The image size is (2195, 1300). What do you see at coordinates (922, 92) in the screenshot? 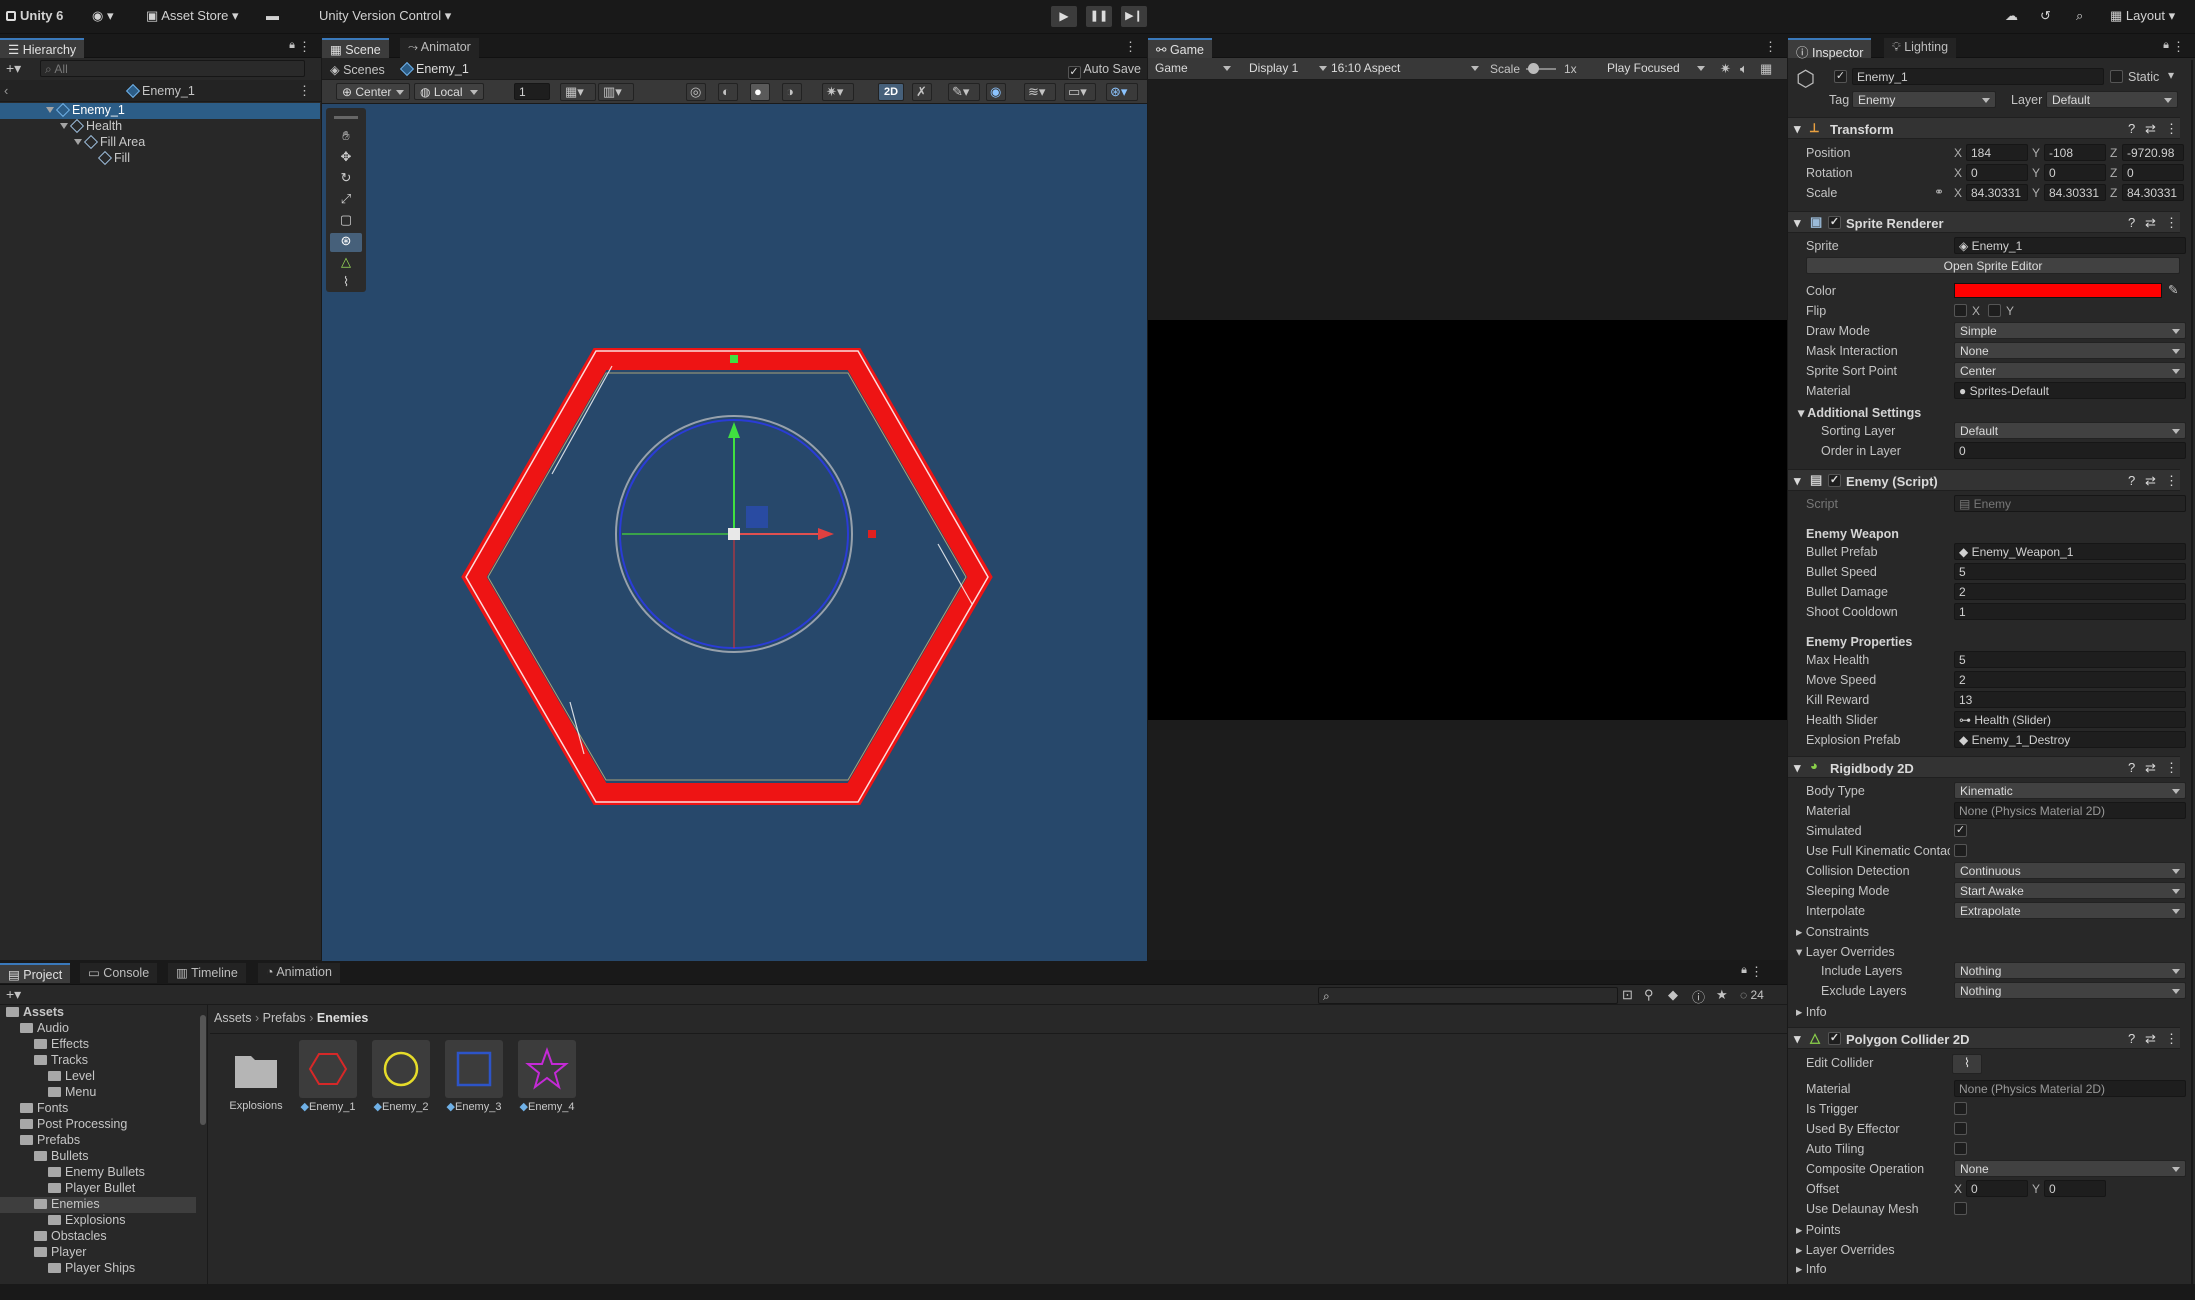
I see `lighting-toggle: ✗` at bounding box center [922, 92].